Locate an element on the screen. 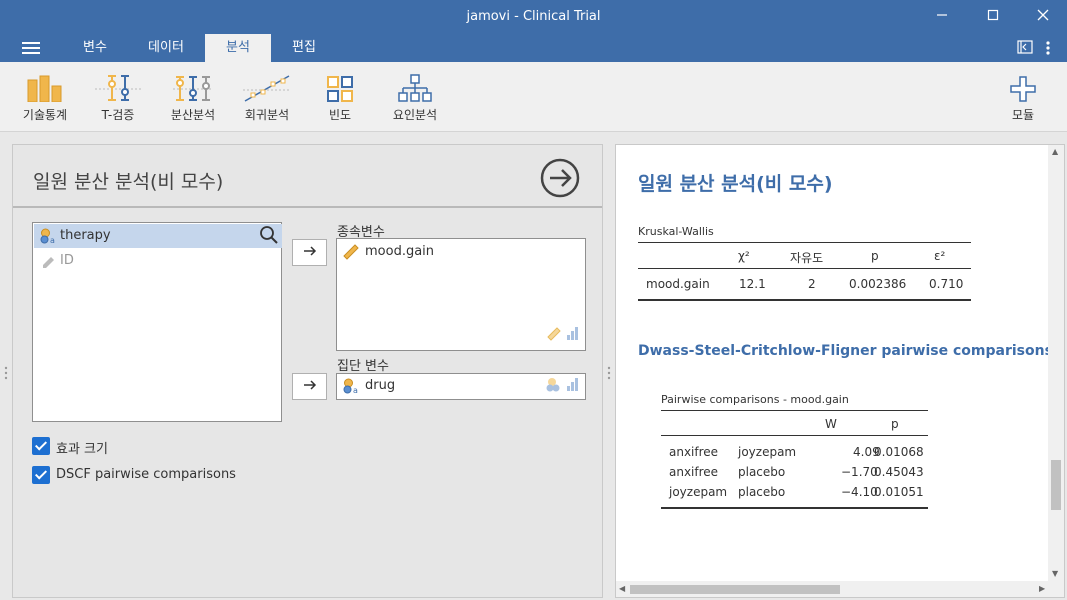 This screenshot has width=1067, height=600. variable-list: a therapy ID is located at coordinates (157, 322).